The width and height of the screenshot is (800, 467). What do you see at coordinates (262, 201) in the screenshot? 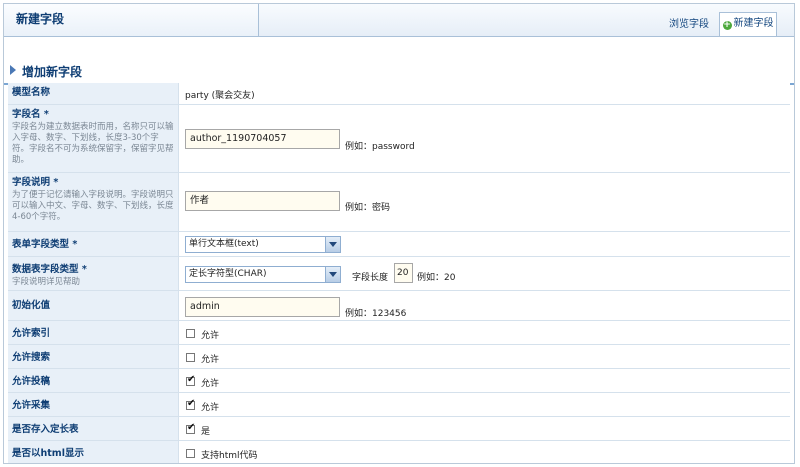
I see `field-desc-input: 作者` at bounding box center [262, 201].